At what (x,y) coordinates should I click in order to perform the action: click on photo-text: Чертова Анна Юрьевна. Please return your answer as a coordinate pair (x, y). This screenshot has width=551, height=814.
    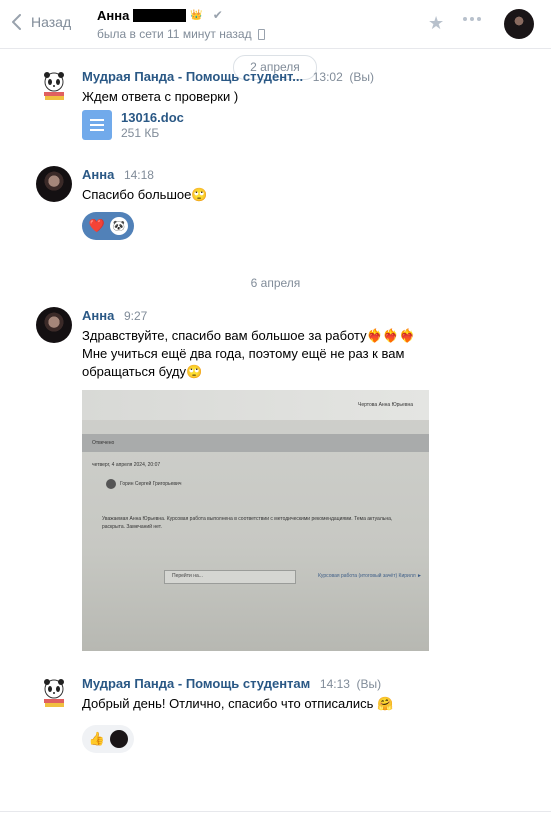
    Looking at the image, I should click on (386, 405).